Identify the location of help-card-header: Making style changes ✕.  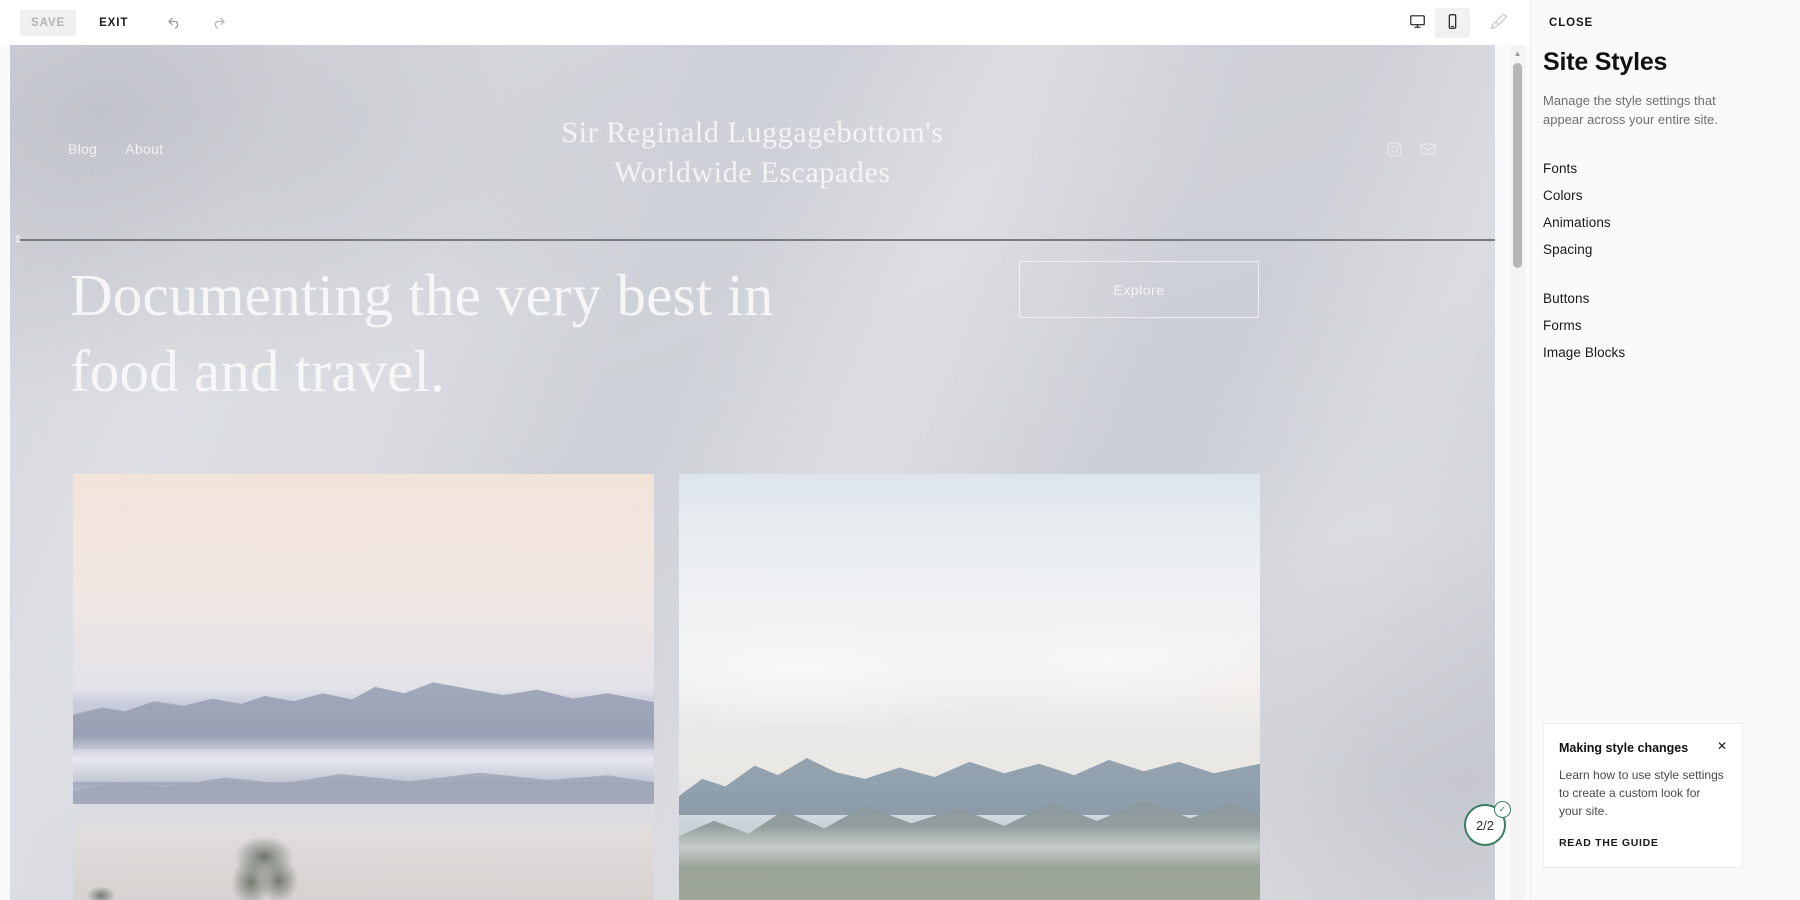
(1643, 748).